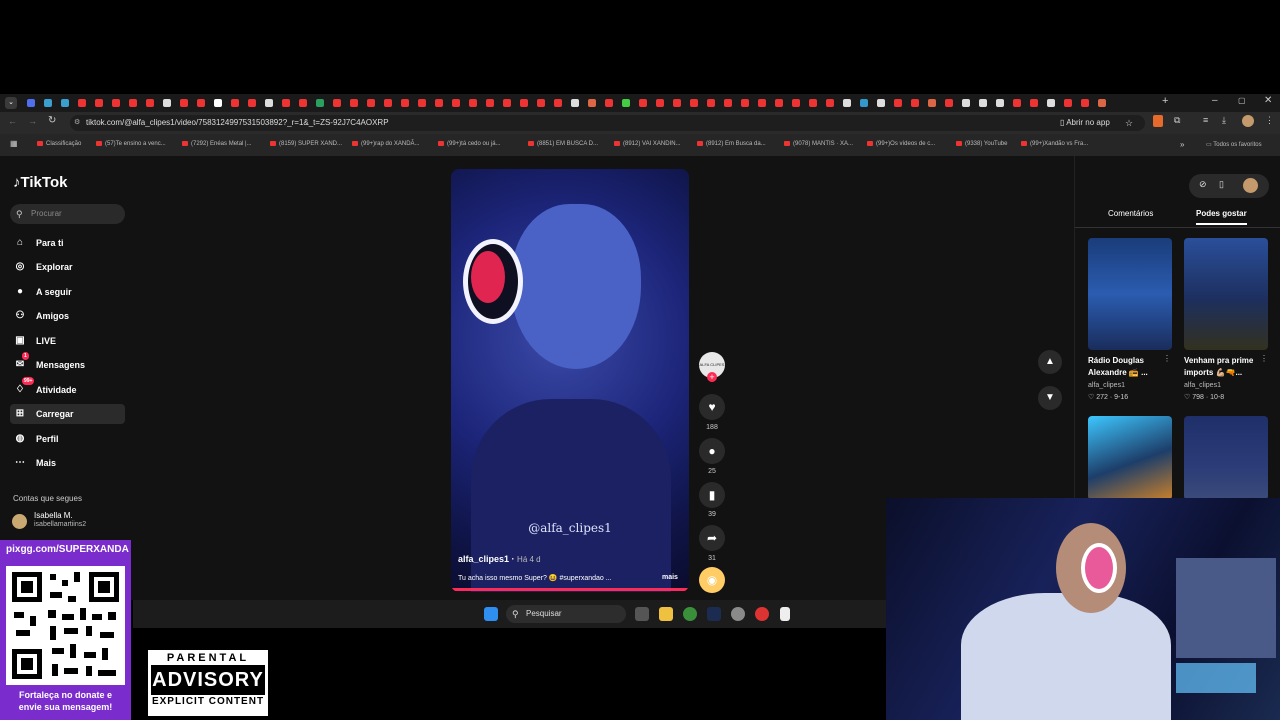 Image resolution: width=1280 pixels, height=720 pixels. What do you see at coordinates (666, 614) in the screenshot?
I see `file-explorer-icon` at bounding box center [666, 614].